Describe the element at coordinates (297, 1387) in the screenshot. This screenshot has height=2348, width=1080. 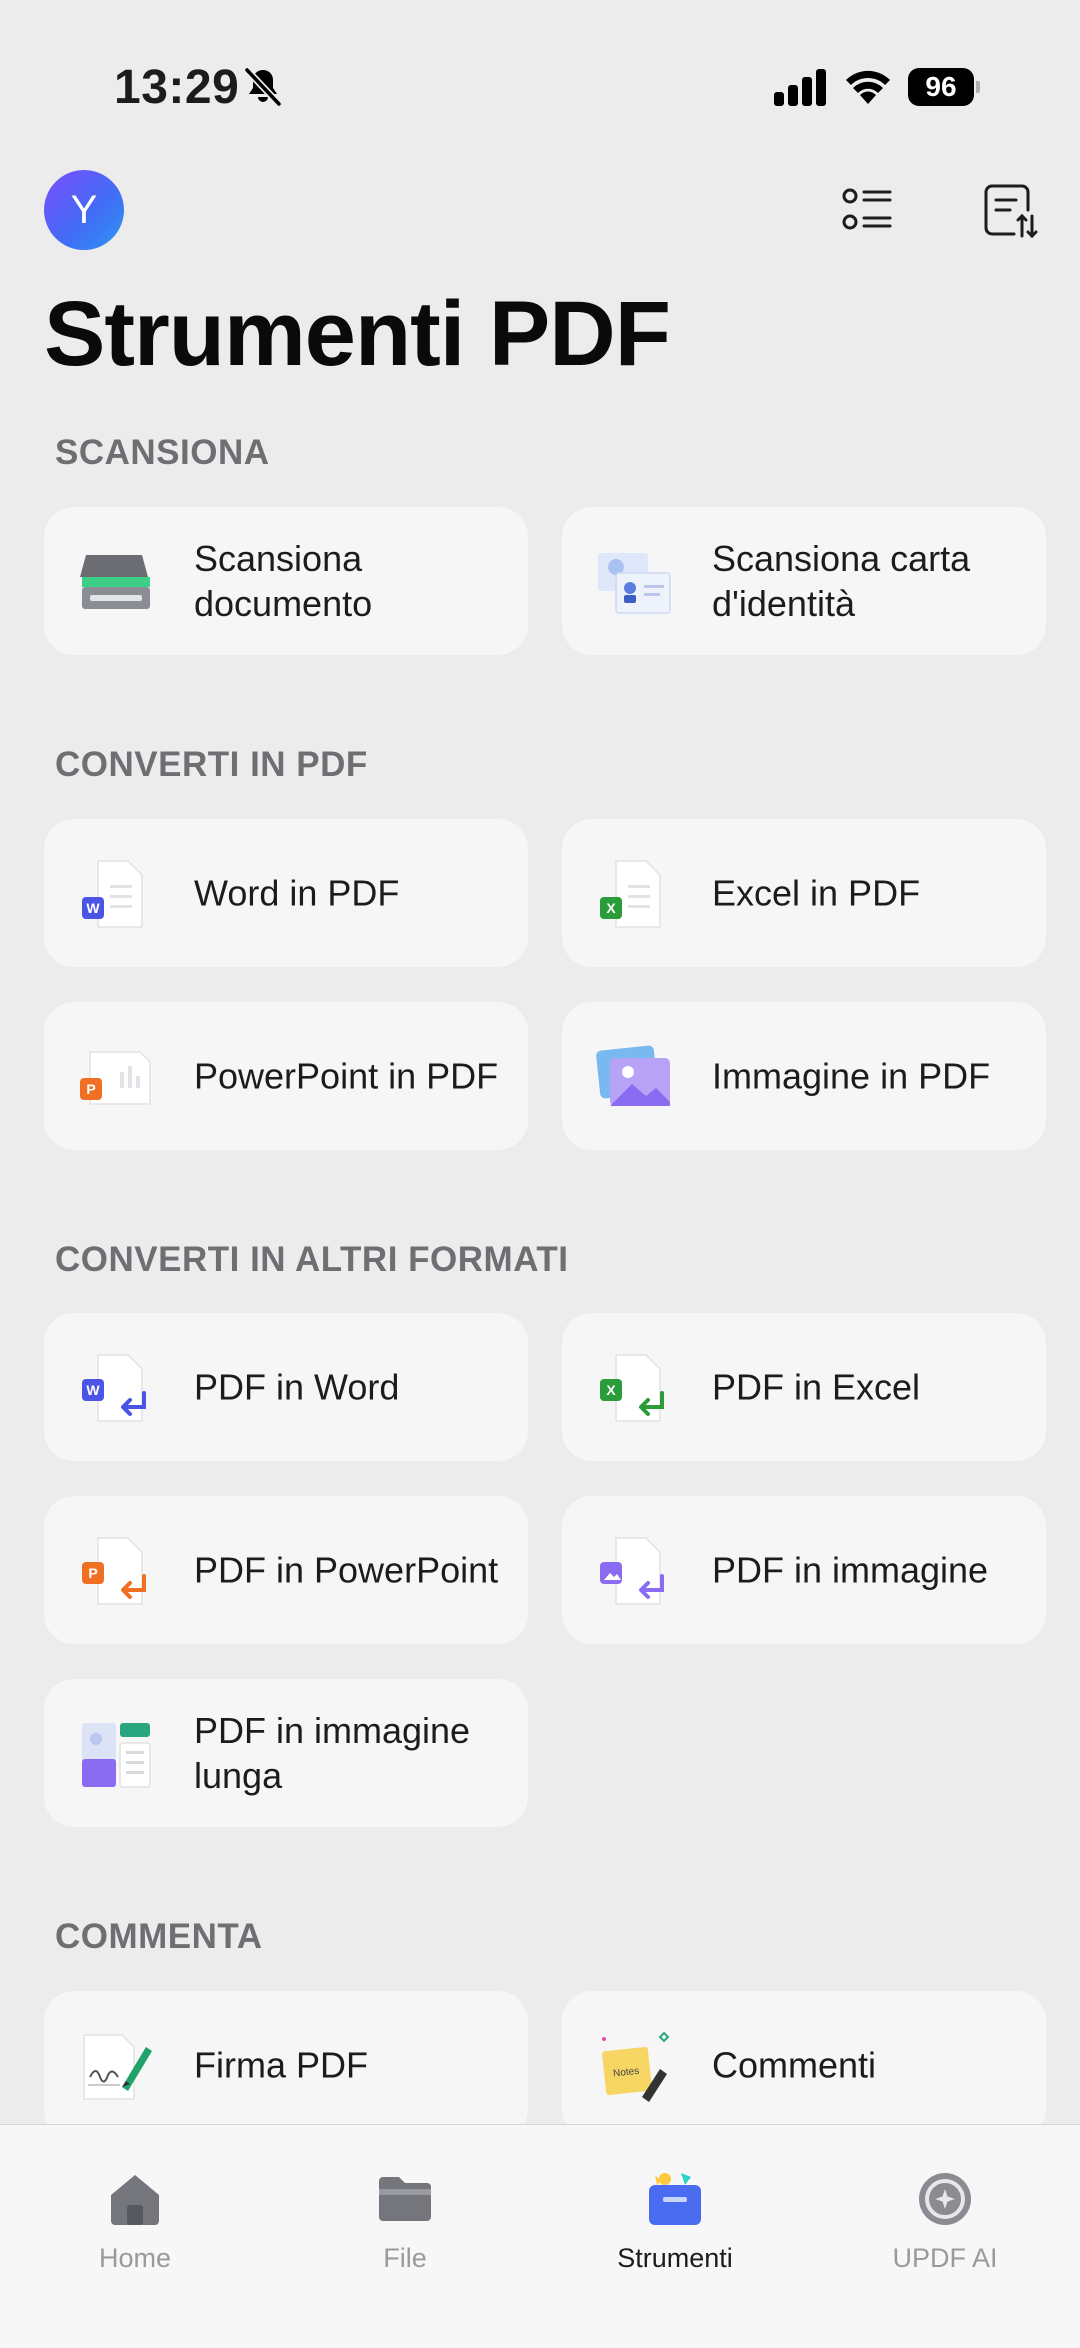
I see `tool-label: PDF in Word` at that location.